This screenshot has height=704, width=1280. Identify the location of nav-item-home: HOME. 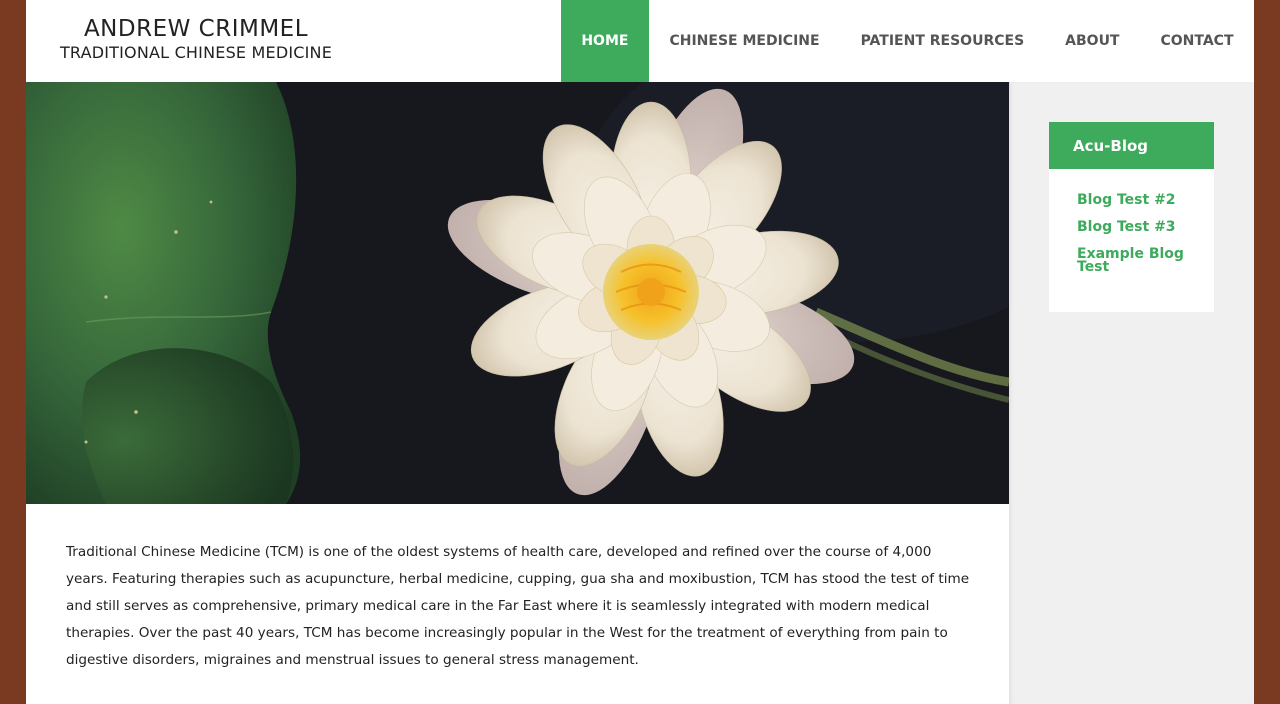
(604, 41).